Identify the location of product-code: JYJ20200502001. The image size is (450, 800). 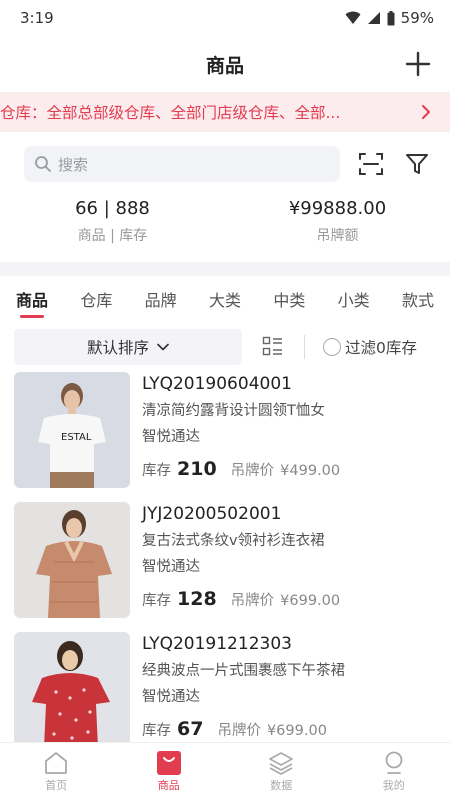
(212, 514).